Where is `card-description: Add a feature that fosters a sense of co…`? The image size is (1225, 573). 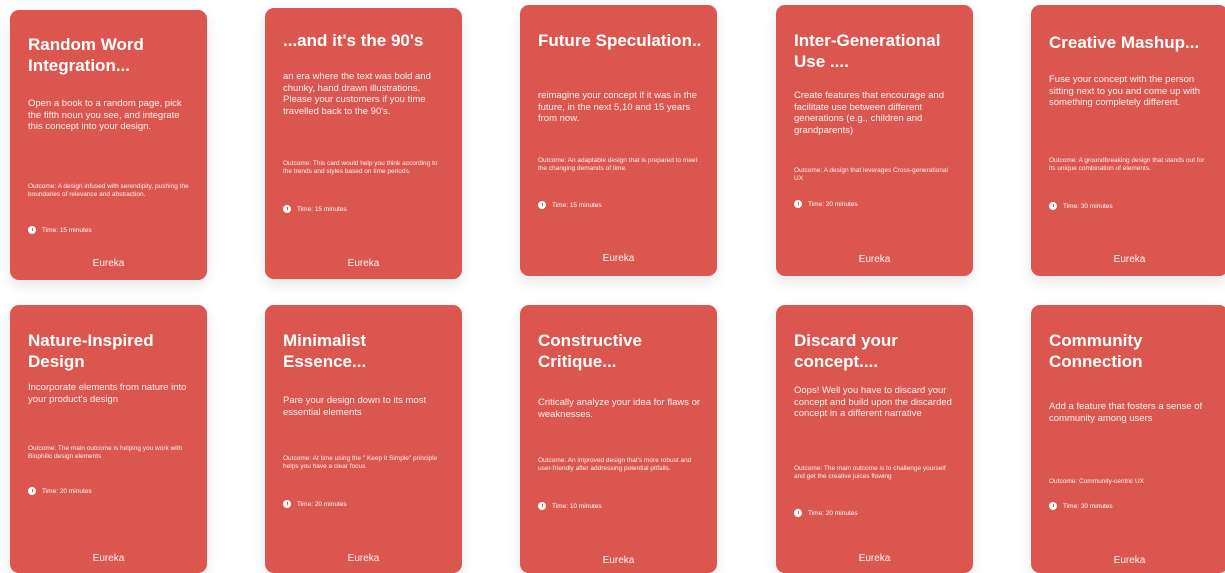
card-description: Add a feature that fosters a sense of co… is located at coordinates (1126, 412).